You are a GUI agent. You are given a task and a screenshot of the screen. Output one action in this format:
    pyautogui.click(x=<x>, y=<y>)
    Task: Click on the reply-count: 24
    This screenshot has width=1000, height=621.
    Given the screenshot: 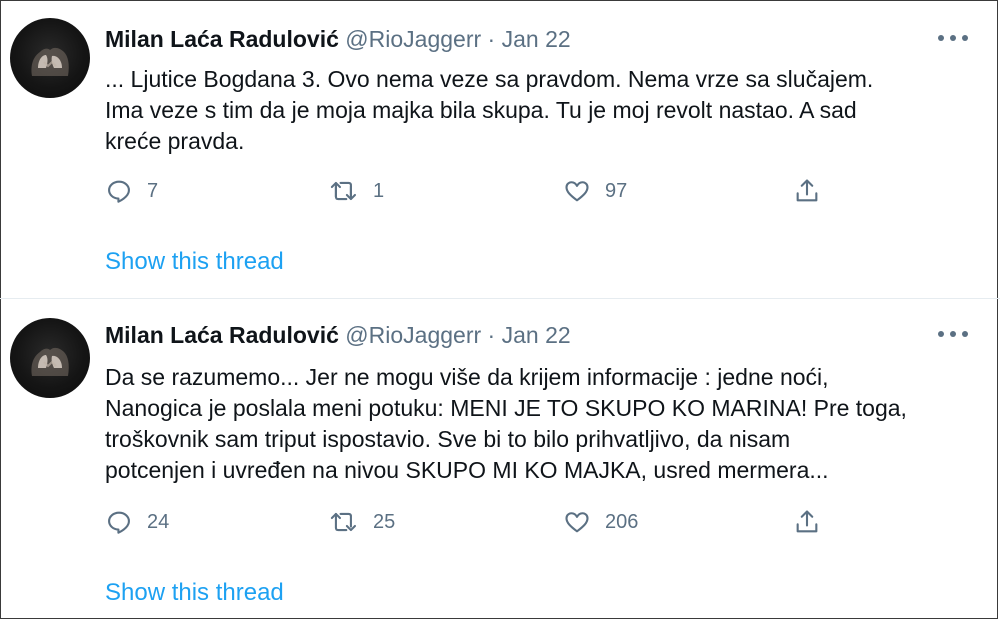 What is the action you would take?
    pyautogui.click(x=158, y=521)
    